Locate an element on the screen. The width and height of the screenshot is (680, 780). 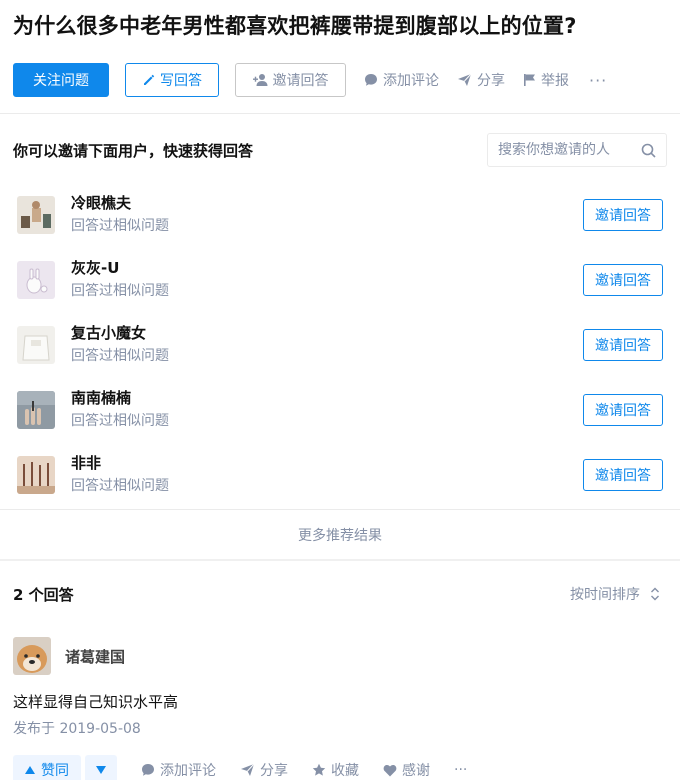
user-name: 南南楠楠 is located at coordinates (327, 398).